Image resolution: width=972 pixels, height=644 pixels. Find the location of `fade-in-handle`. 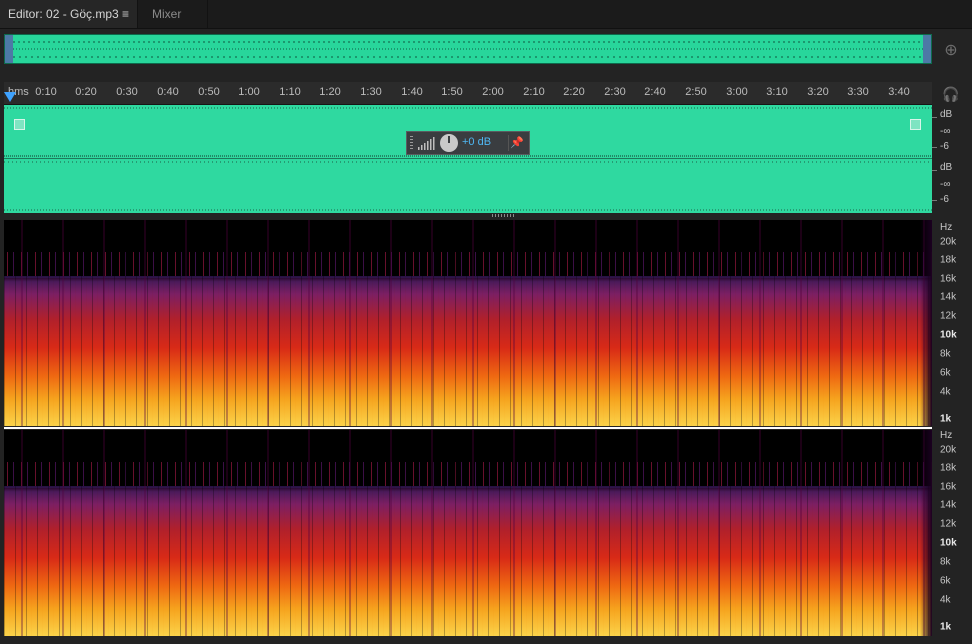

fade-in-handle is located at coordinates (19, 124).